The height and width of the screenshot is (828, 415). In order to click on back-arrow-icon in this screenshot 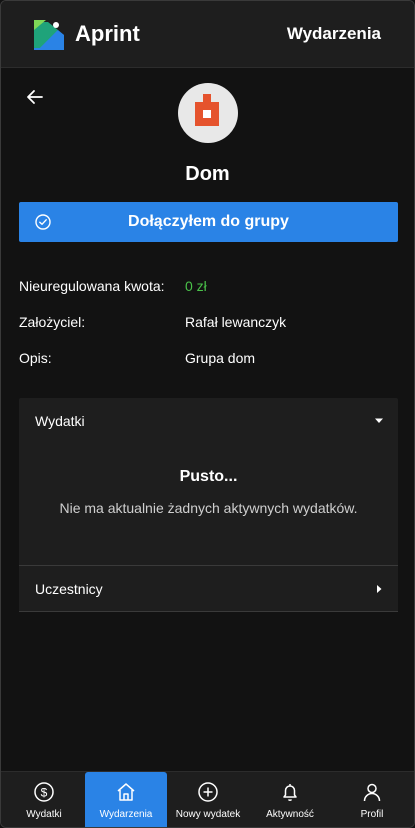, I will do `click(35, 97)`.